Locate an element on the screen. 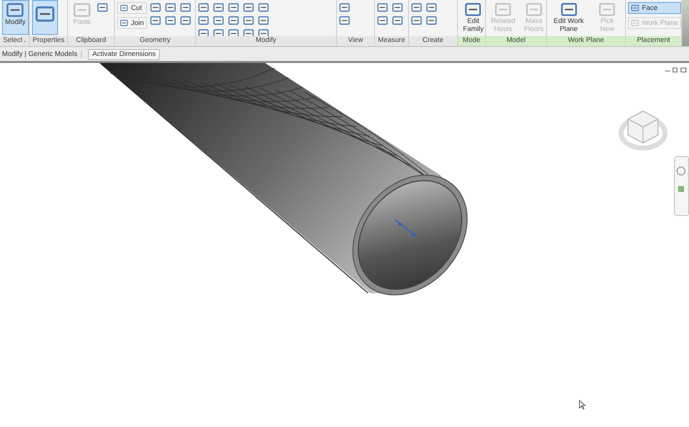  window-controls-icon is located at coordinates (676, 70).